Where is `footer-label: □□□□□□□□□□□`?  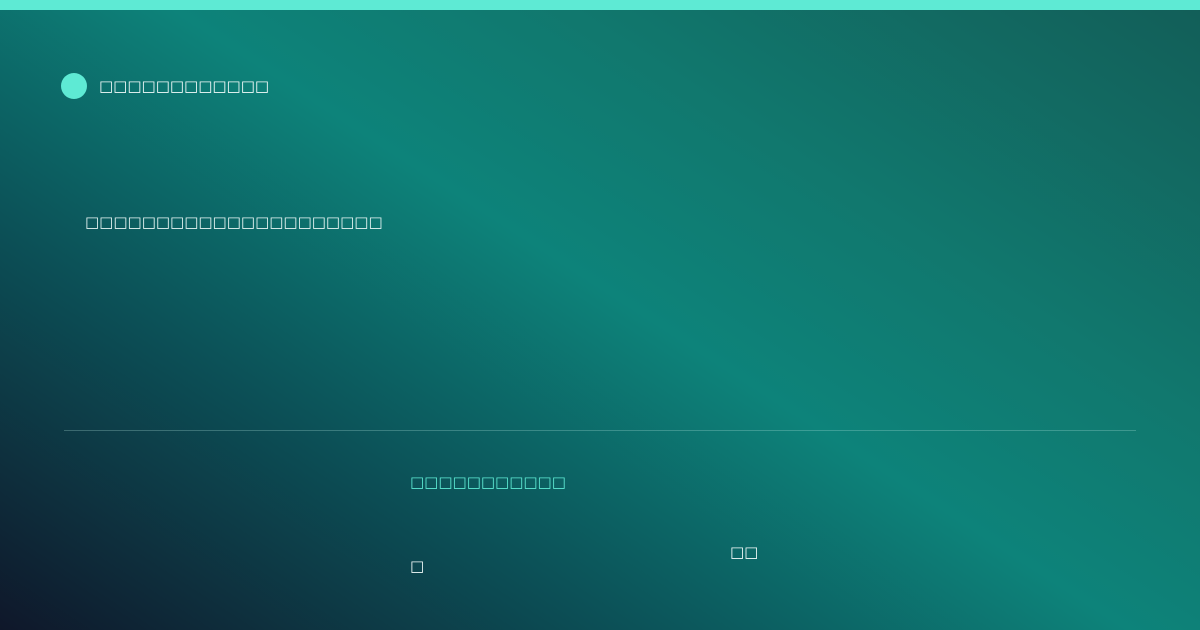
footer-label: □□□□□□□□□□□ is located at coordinates (488, 482).